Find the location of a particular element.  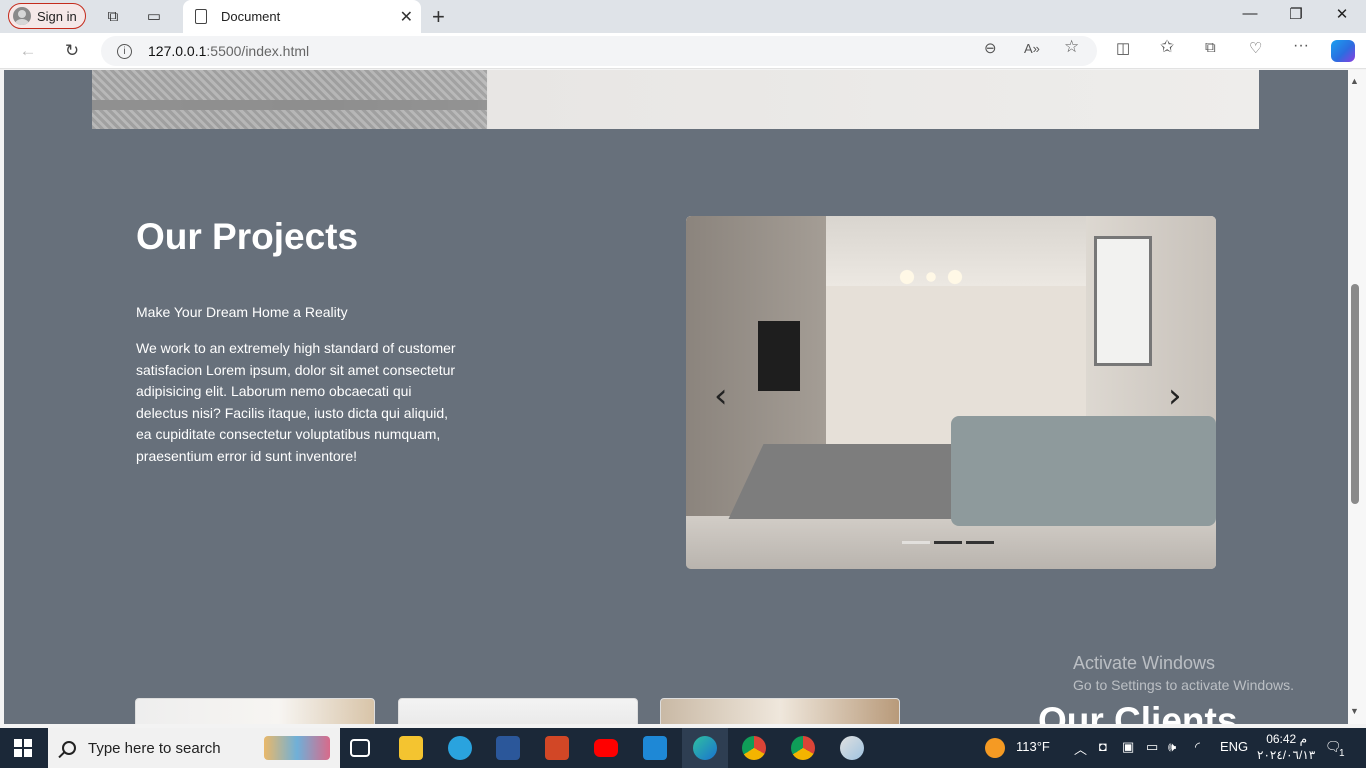

weather-icon is located at coordinates (995, 748).